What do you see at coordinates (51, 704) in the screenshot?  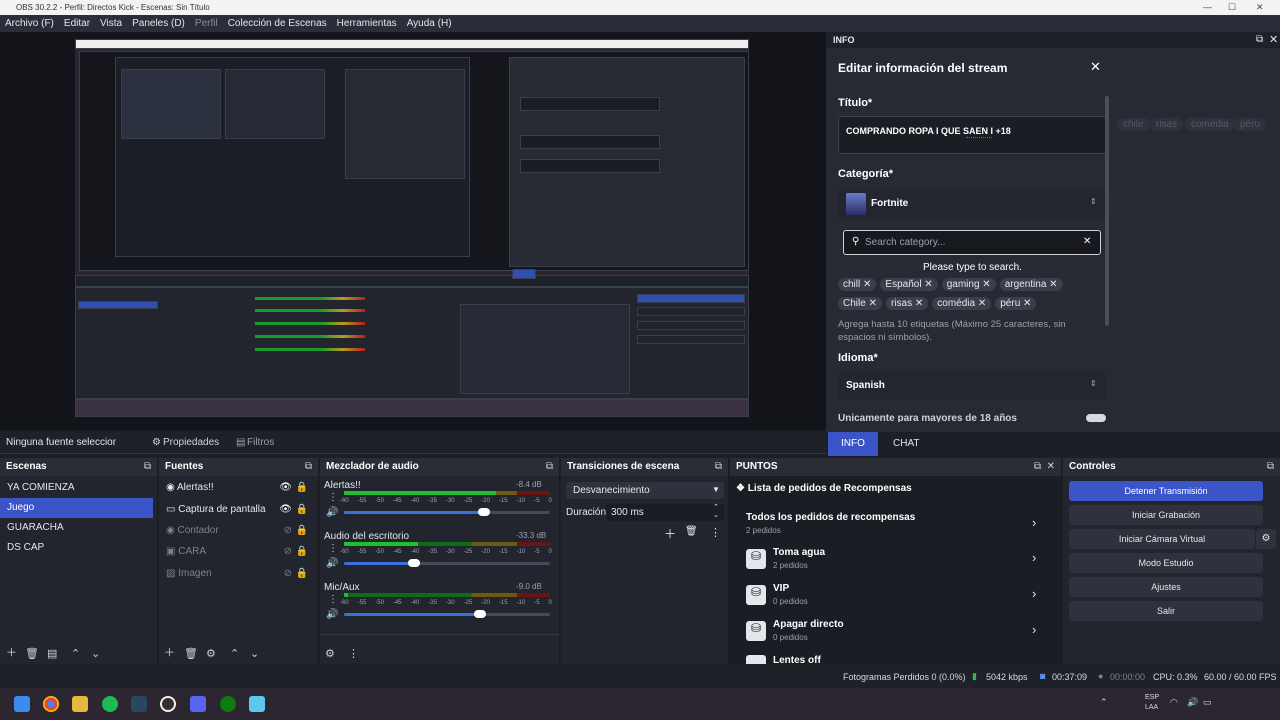 I see `chrome-icon` at bounding box center [51, 704].